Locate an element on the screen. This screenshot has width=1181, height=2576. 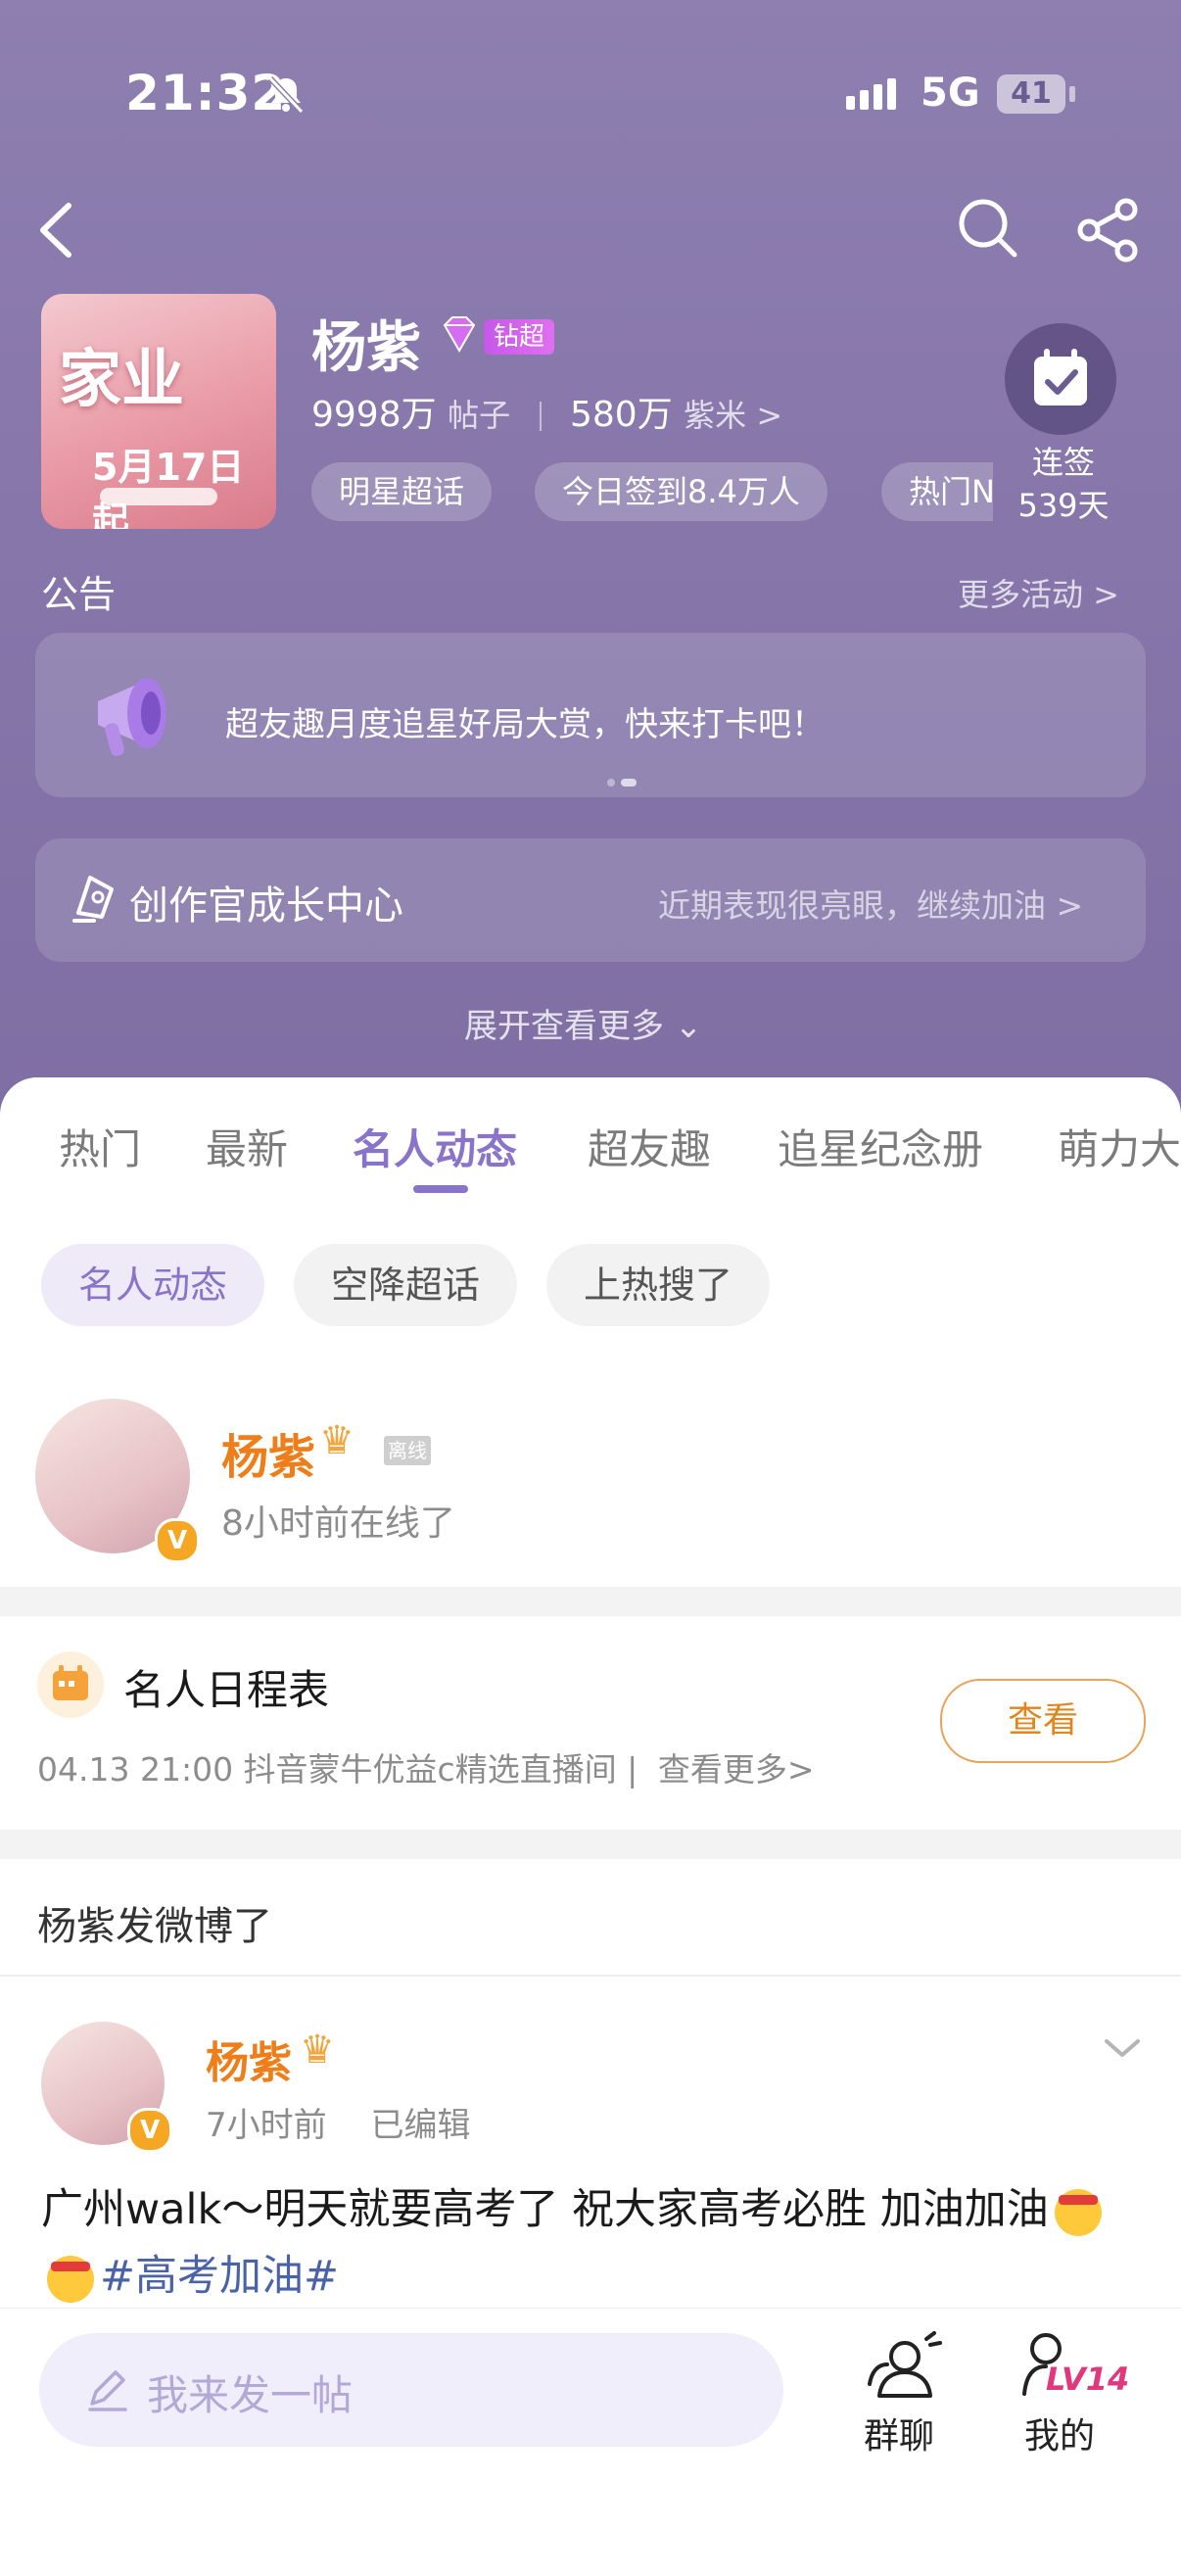
community-stats: 9998万 帖子 580万 紫米 > is located at coordinates (546, 411).